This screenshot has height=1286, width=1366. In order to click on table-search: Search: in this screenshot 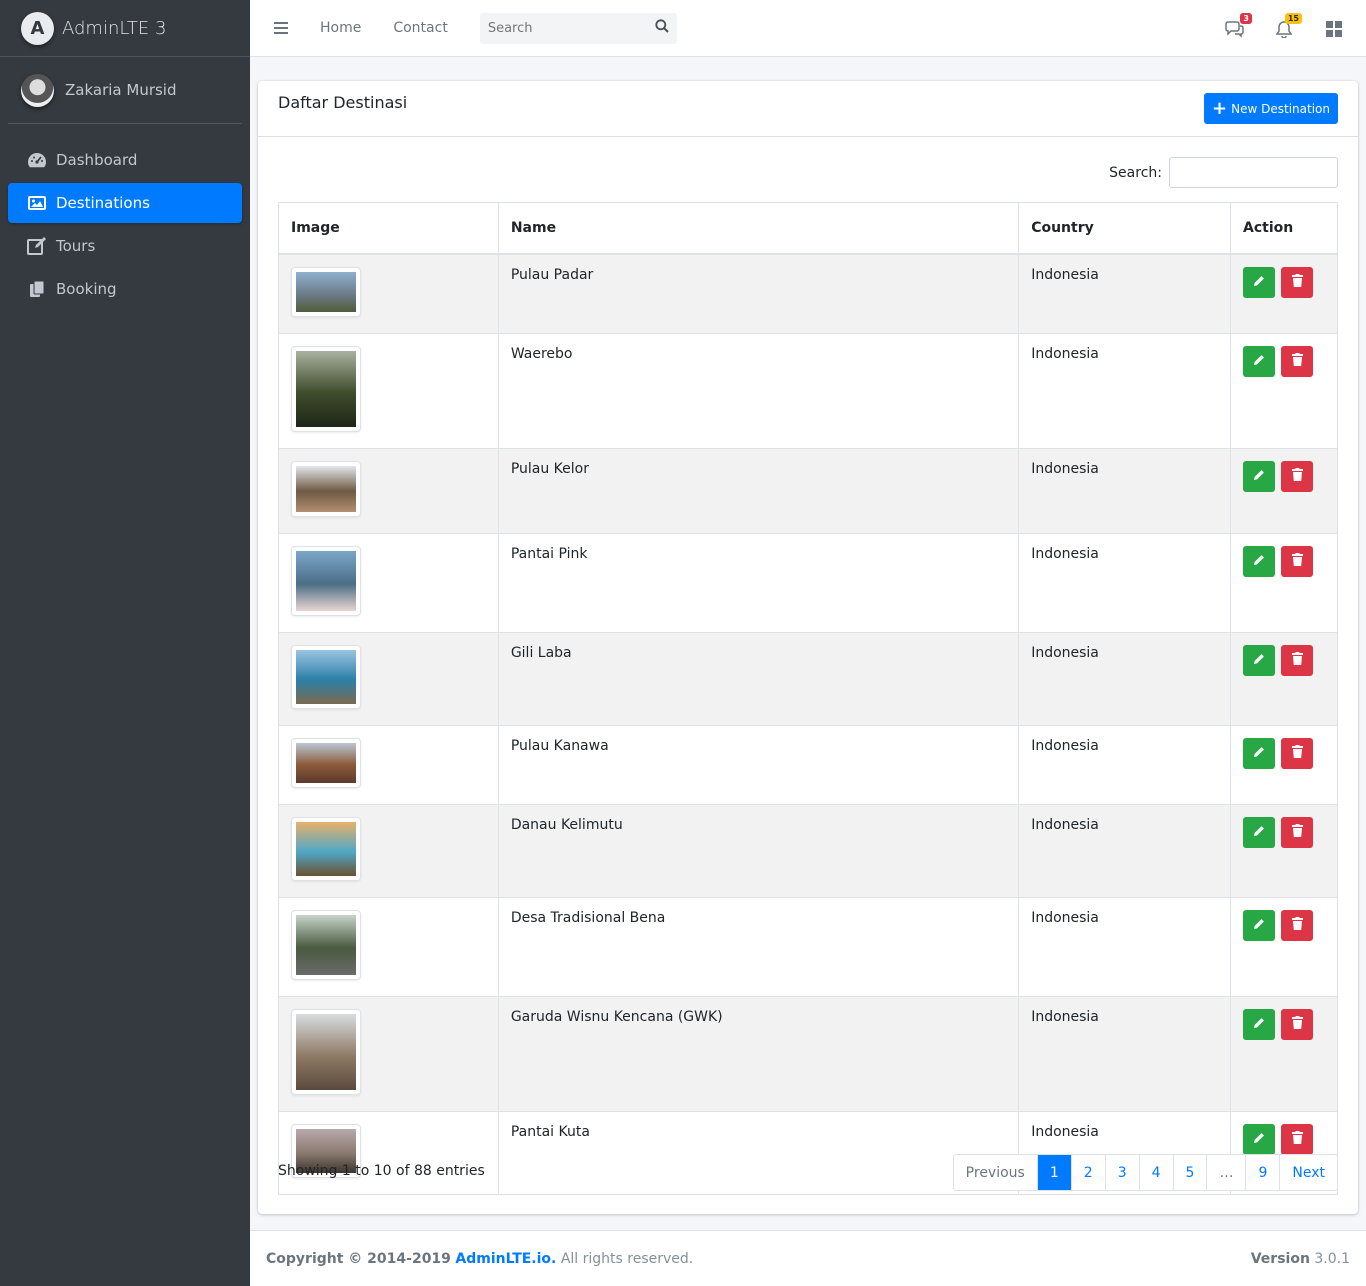, I will do `click(1223, 172)`.